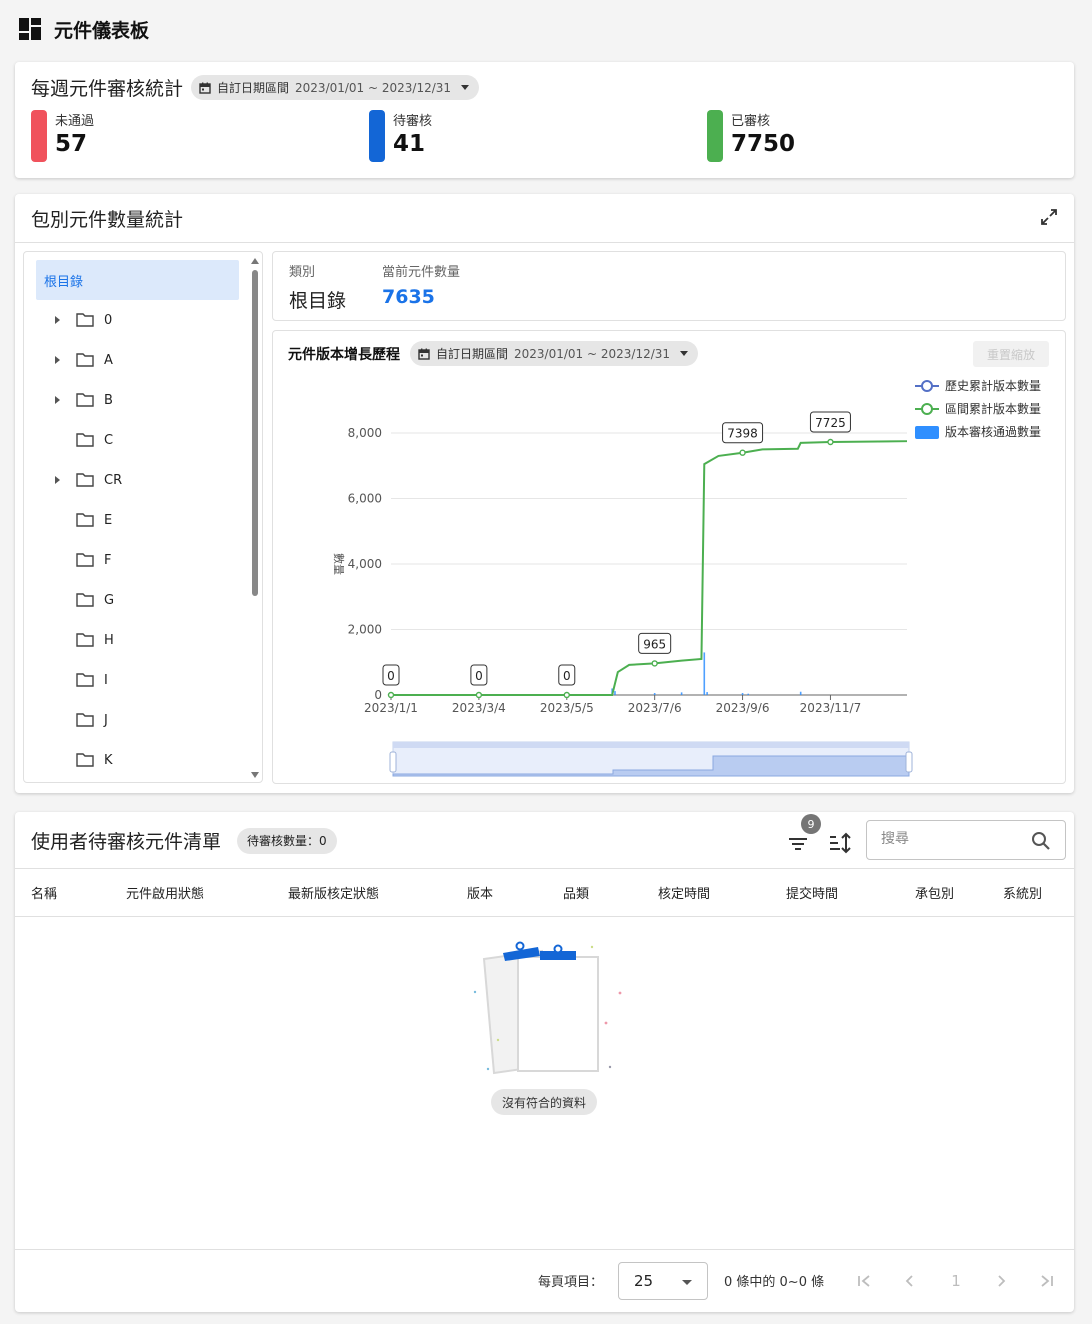 Image resolution: width=1092 pixels, height=1324 pixels. What do you see at coordinates (763, 144) in the screenshot?
I see `stat-approved-value: 7750` at bounding box center [763, 144].